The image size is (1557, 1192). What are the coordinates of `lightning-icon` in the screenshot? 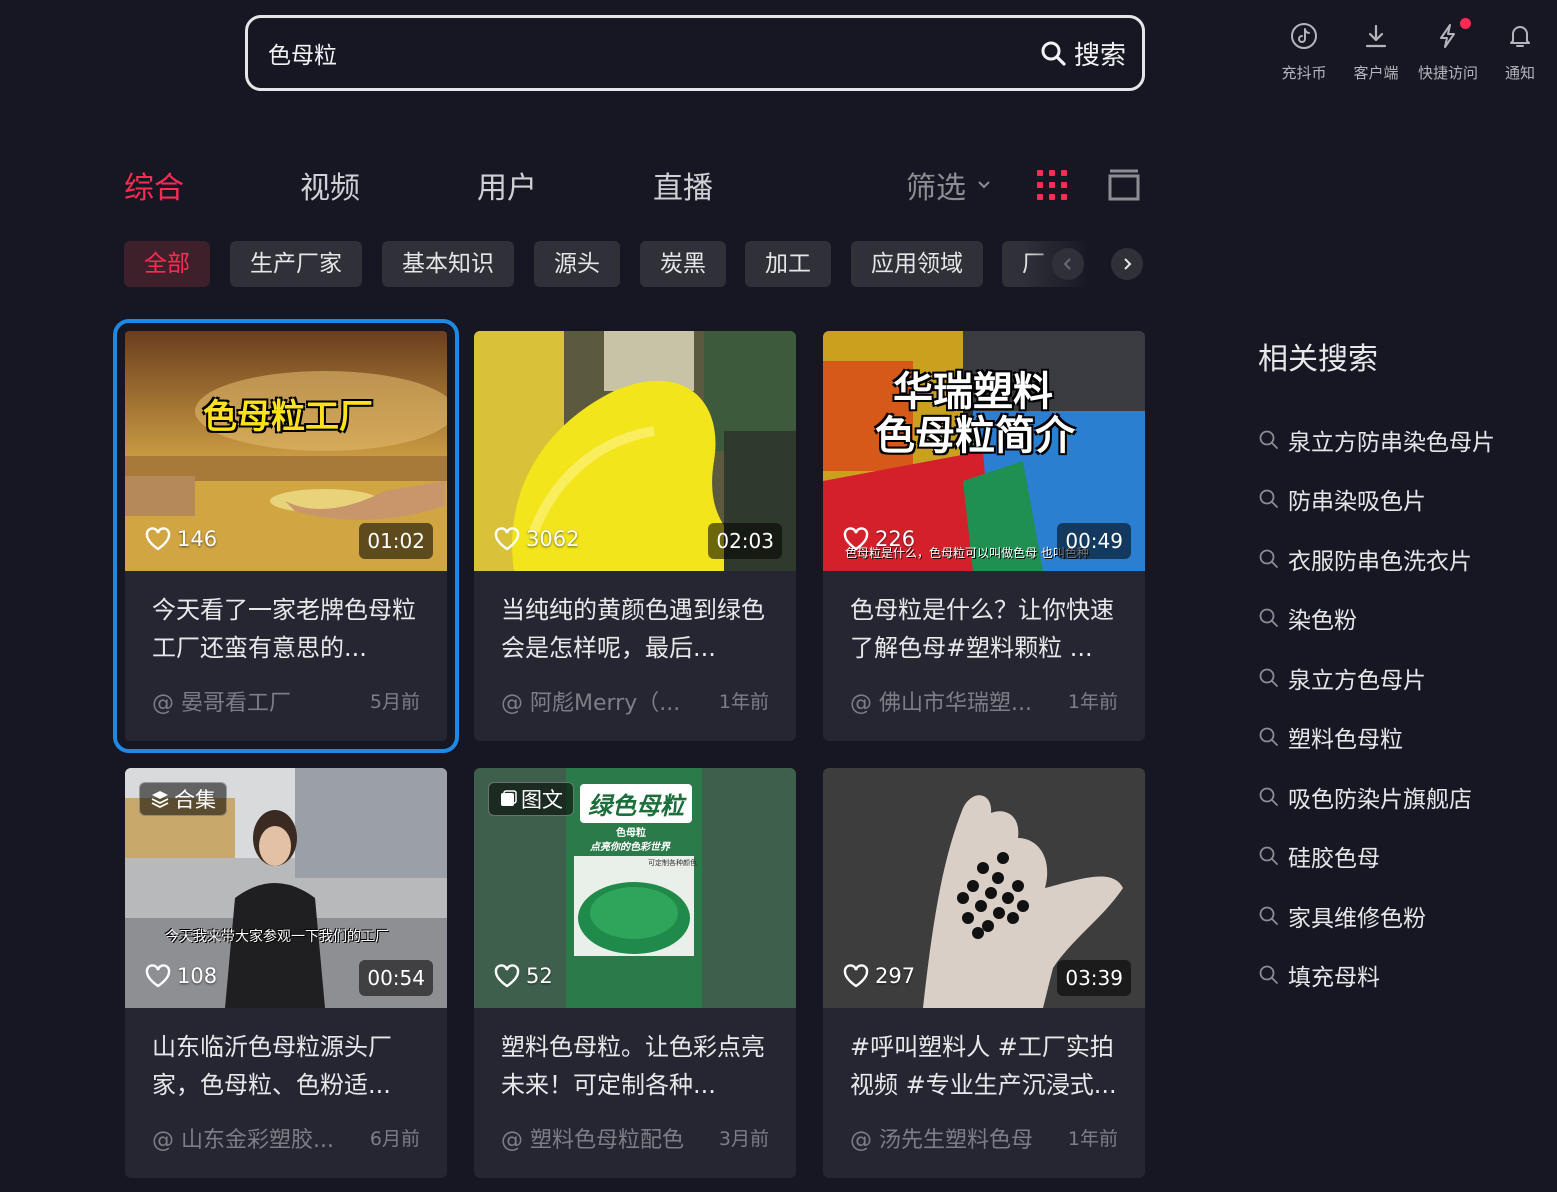 It's located at (1447, 36).